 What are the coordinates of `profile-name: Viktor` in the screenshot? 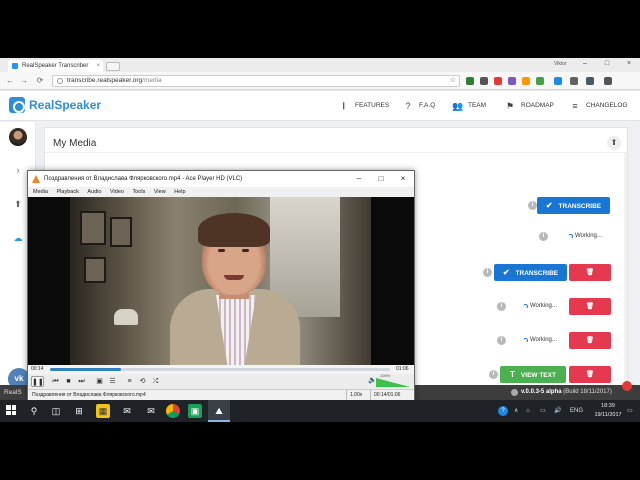 It's located at (560, 64).